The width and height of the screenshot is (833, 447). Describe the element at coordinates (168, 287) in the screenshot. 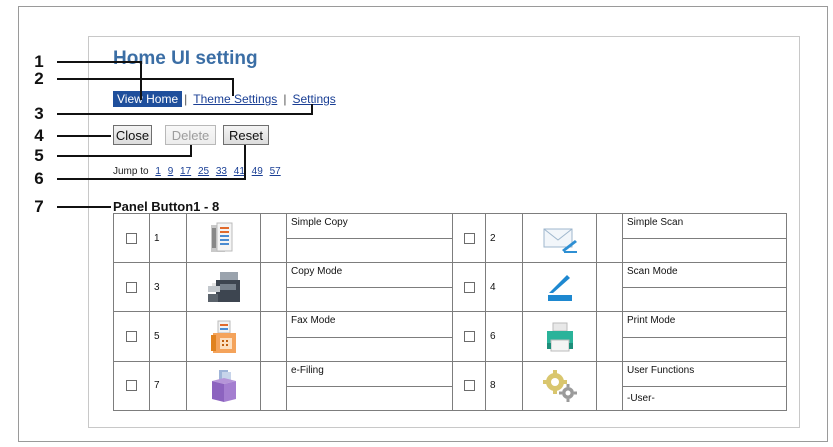

I see `button-number: 3` at that location.